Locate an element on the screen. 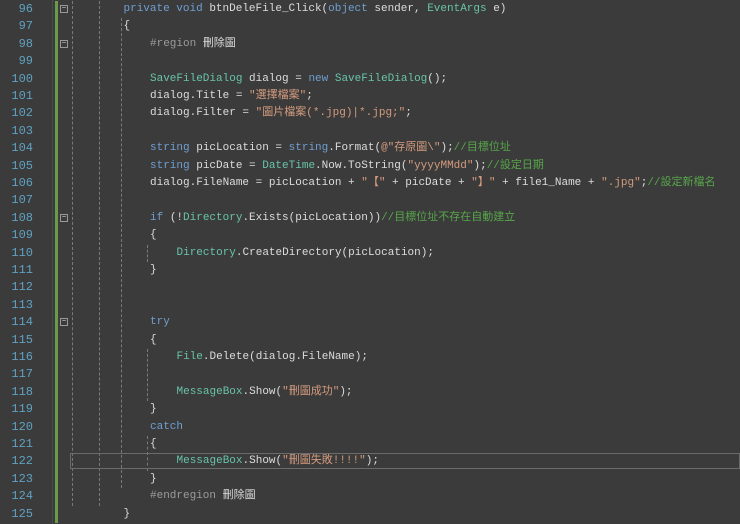 Image resolution: width=740 pixels, height=524 pixels. code-line: 113 is located at coordinates (370, 305).